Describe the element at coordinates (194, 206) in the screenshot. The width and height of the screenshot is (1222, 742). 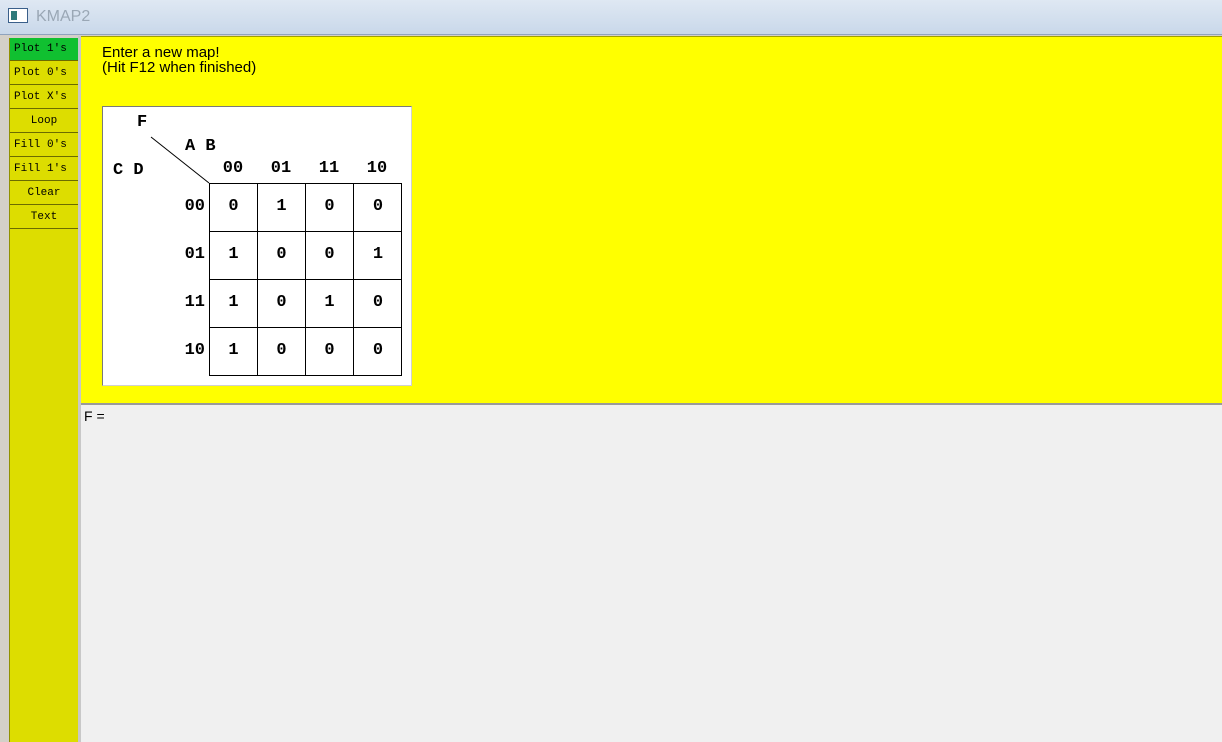
I see `row-header-00: 00` at that location.